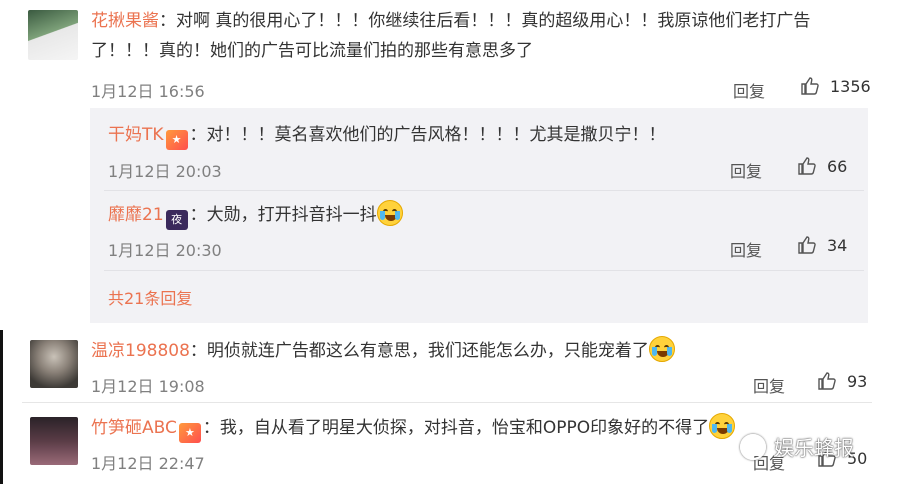 This screenshot has height=484, width=897. What do you see at coordinates (753, 446) in the screenshot?
I see `wechat-logo-icon` at bounding box center [753, 446].